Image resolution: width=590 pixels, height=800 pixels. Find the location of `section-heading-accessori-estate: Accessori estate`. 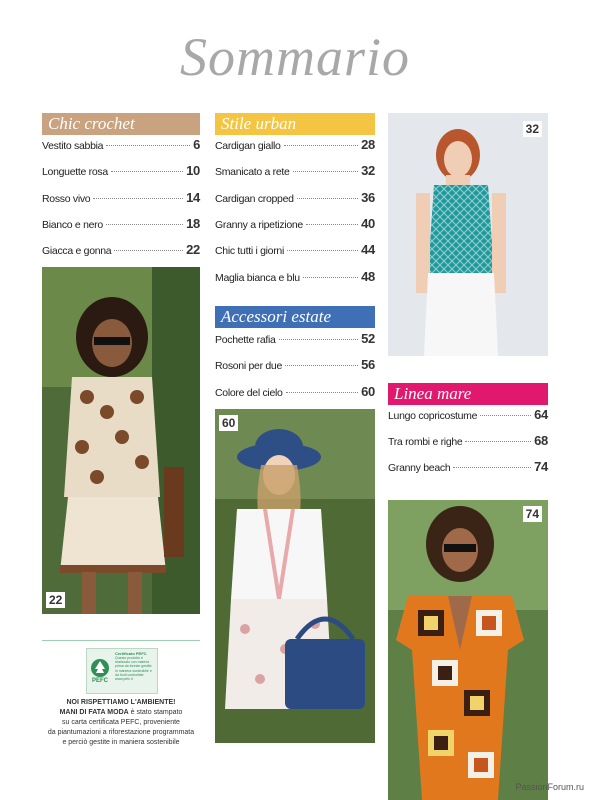

section-heading-accessori-estate: Accessori estate is located at coordinates (295, 317).